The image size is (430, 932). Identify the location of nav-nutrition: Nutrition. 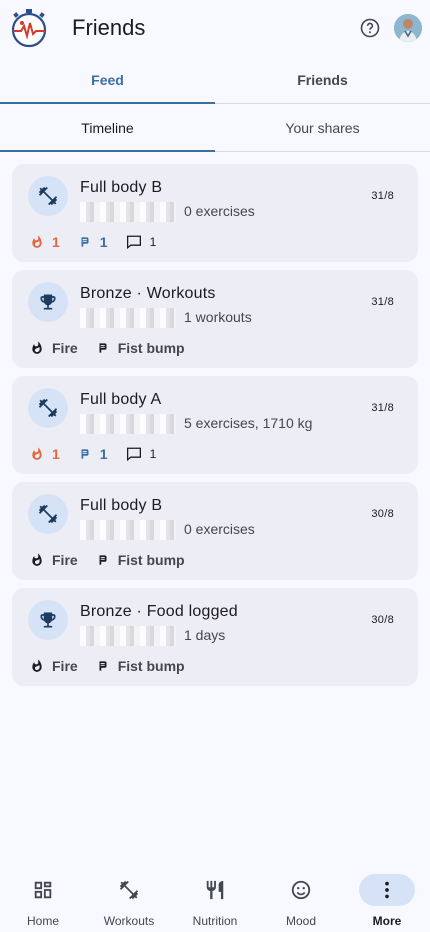
(215, 898).